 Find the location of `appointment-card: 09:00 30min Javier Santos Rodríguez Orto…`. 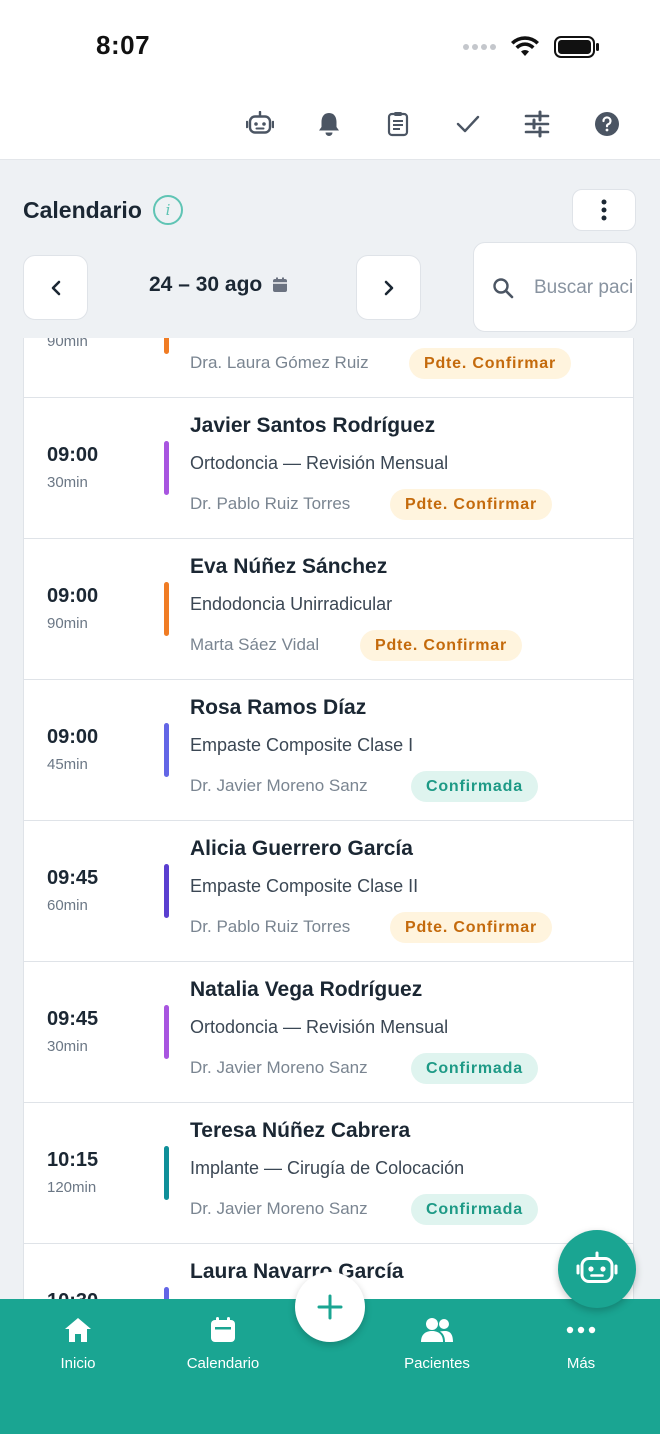

appointment-card: 09:00 30min Javier Santos Rodríguez Orto… is located at coordinates (328, 467).